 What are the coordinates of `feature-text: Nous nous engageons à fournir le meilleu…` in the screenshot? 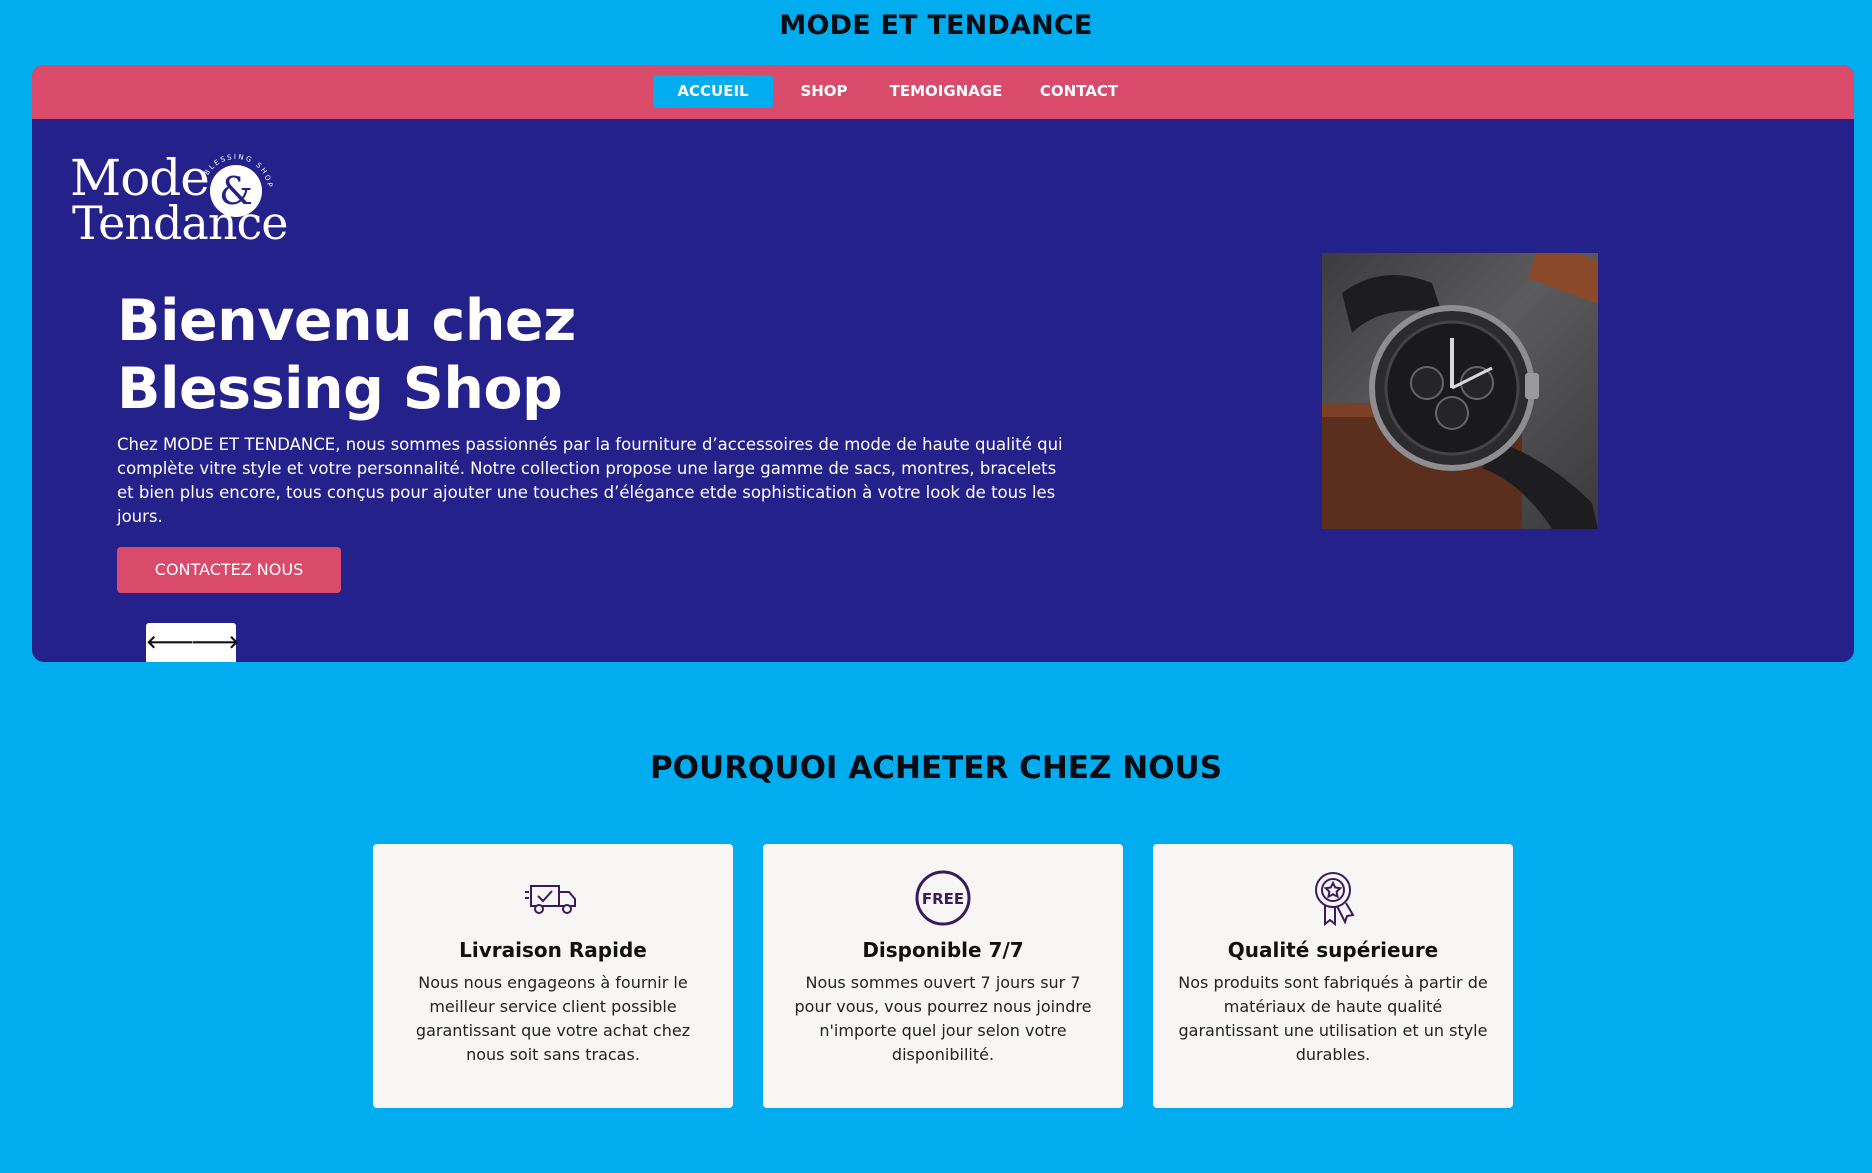 It's located at (553, 1018).